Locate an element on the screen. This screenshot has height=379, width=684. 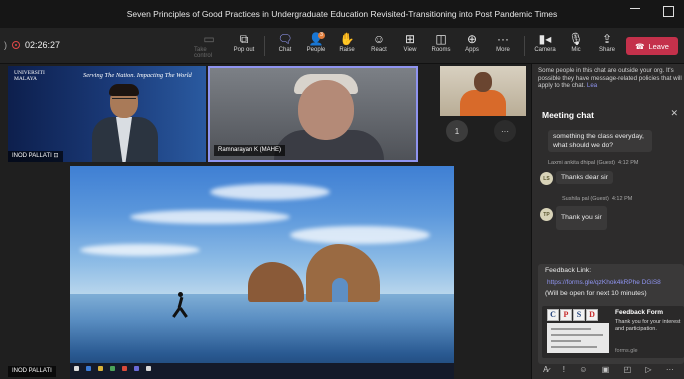
people-button: 👤 3 People is located at coordinates (316, 46).